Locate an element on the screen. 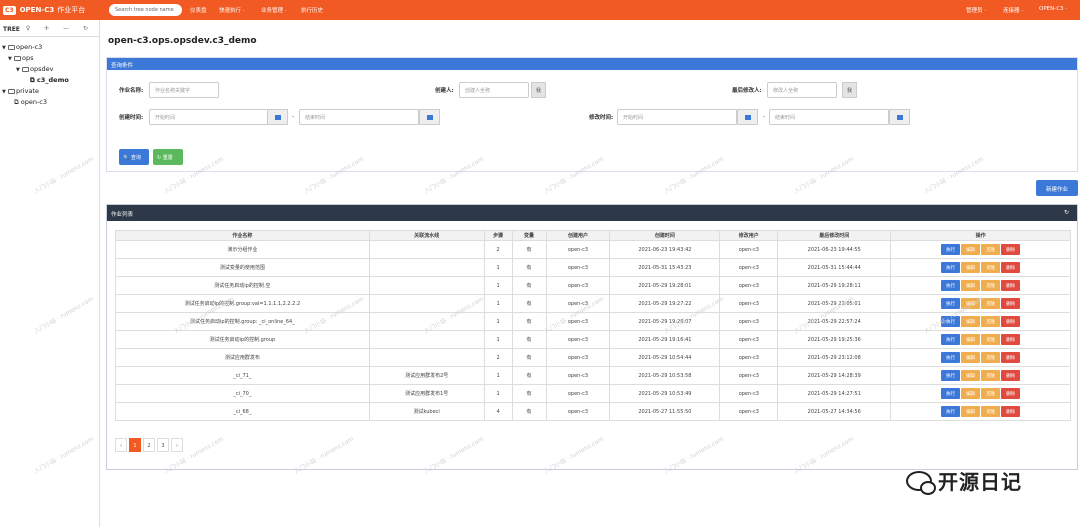  tree-node-open-c3: ▼ open-c3 is located at coordinates (22, 47).